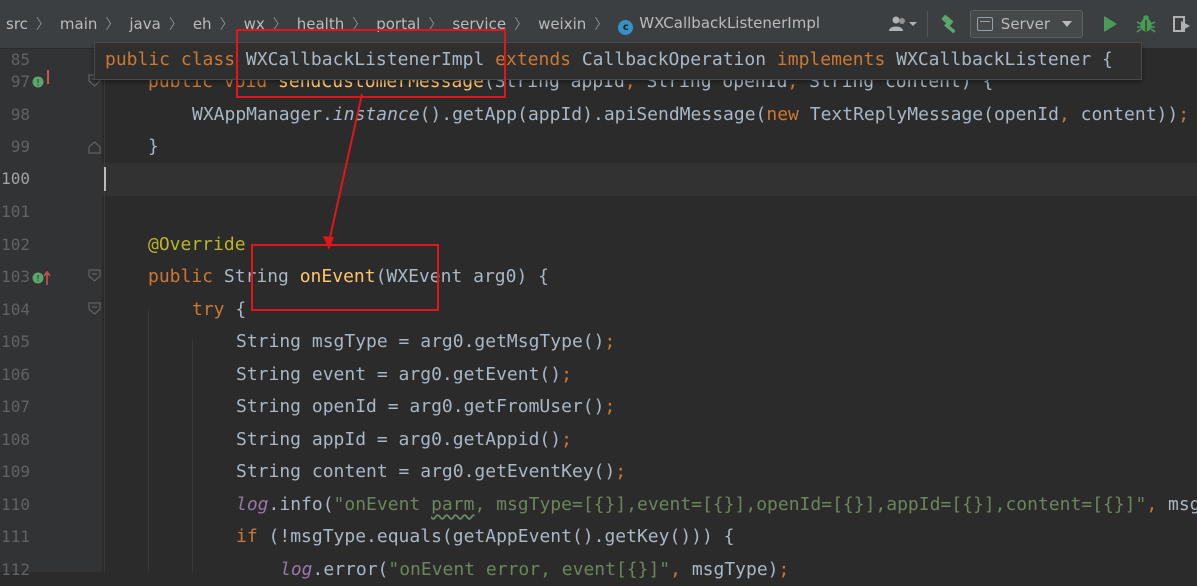  Describe the element at coordinates (345, 277) in the screenshot. I see `method-name-highlight` at that location.